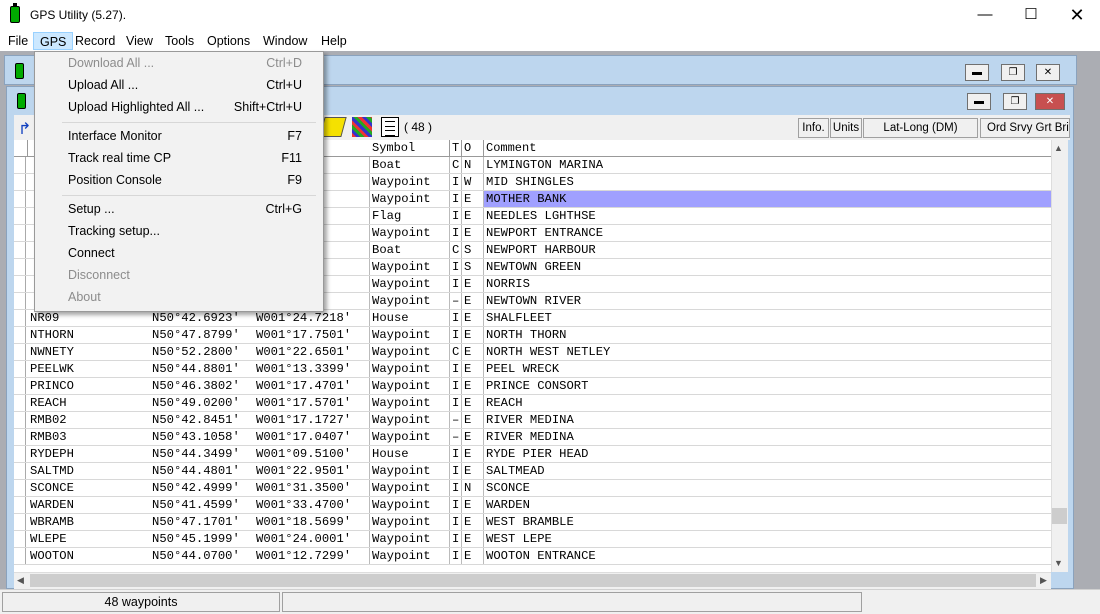 The image size is (1100, 614). What do you see at coordinates (20, 580) in the screenshot?
I see `scroll-left-icon: ◀` at bounding box center [20, 580].